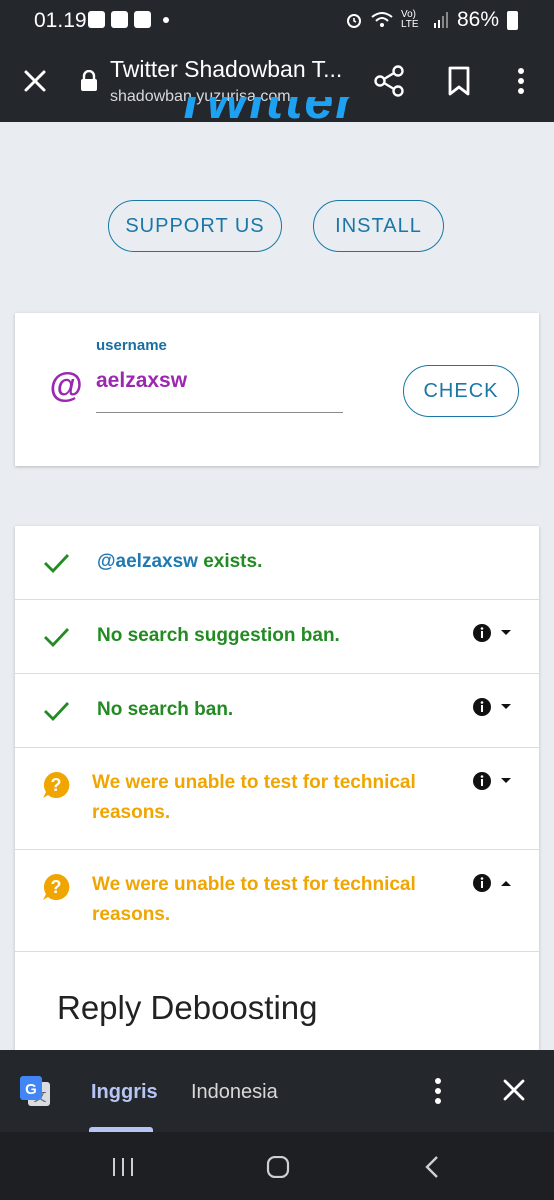 The height and width of the screenshot is (1200, 554). What do you see at coordinates (60, 20) in the screenshot?
I see `status-time: 01.19` at bounding box center [60, 20].